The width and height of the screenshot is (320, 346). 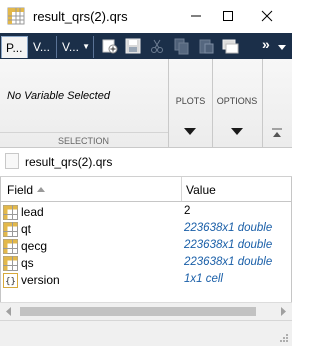 I want to click on cell-icon: {}, so click(x=10, y=280).